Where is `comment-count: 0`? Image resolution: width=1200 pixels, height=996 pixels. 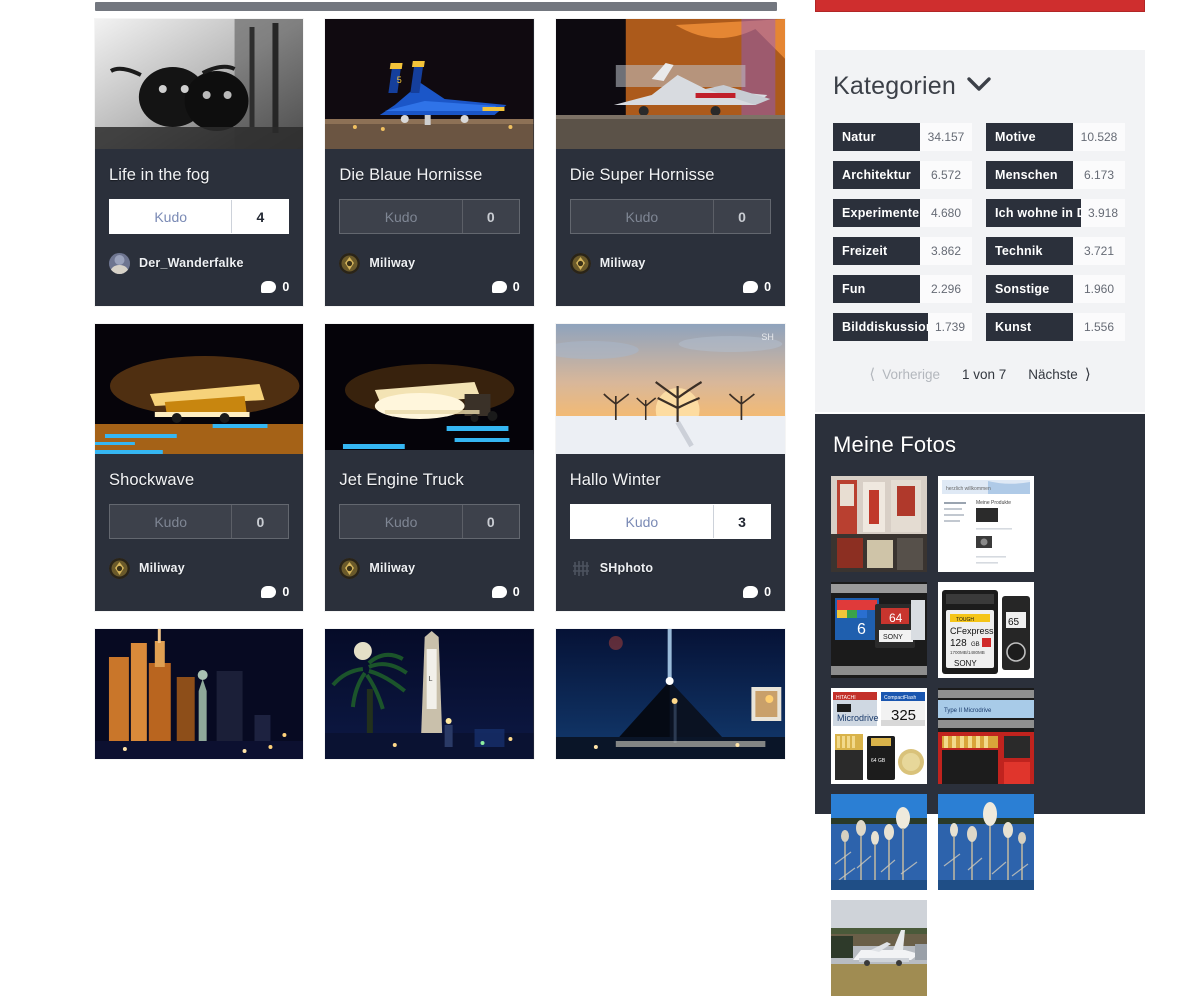 comment-count: 0 is located at coordinates (286, 287).